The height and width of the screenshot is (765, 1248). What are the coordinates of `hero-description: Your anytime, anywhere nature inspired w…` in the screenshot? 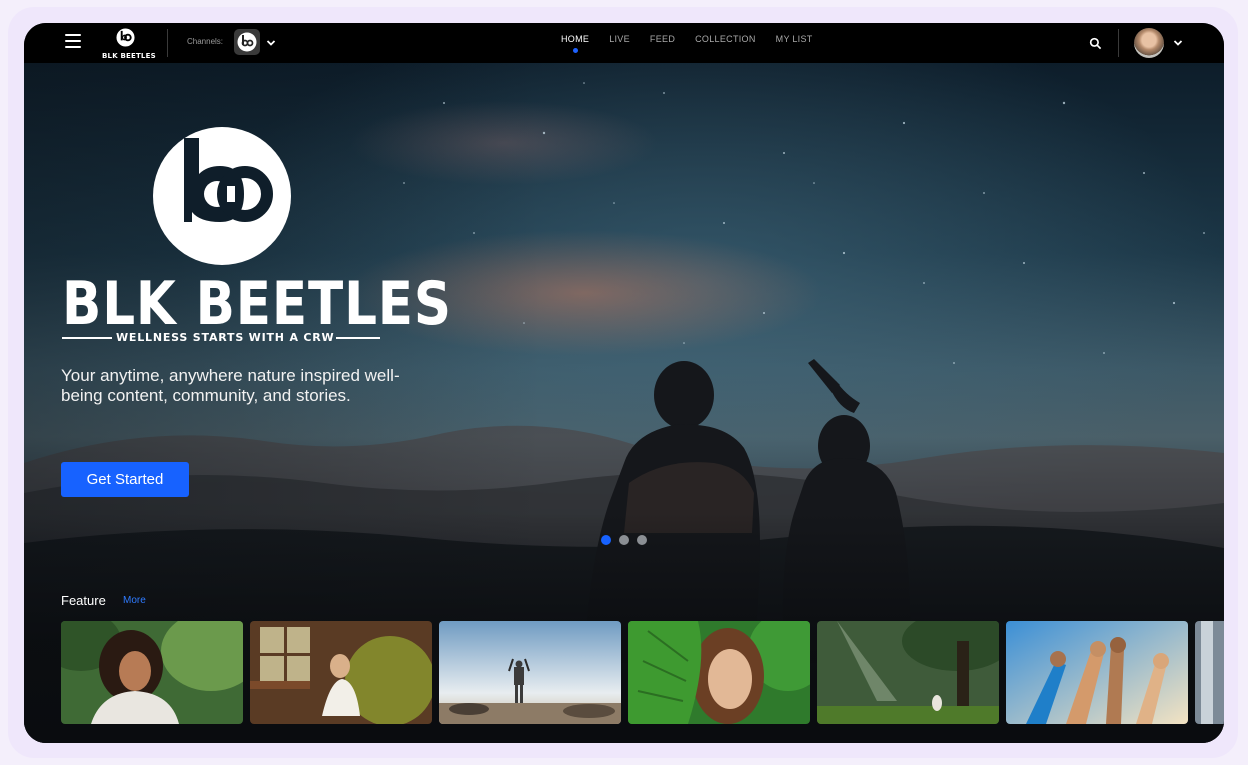 It's located at (230, 385).